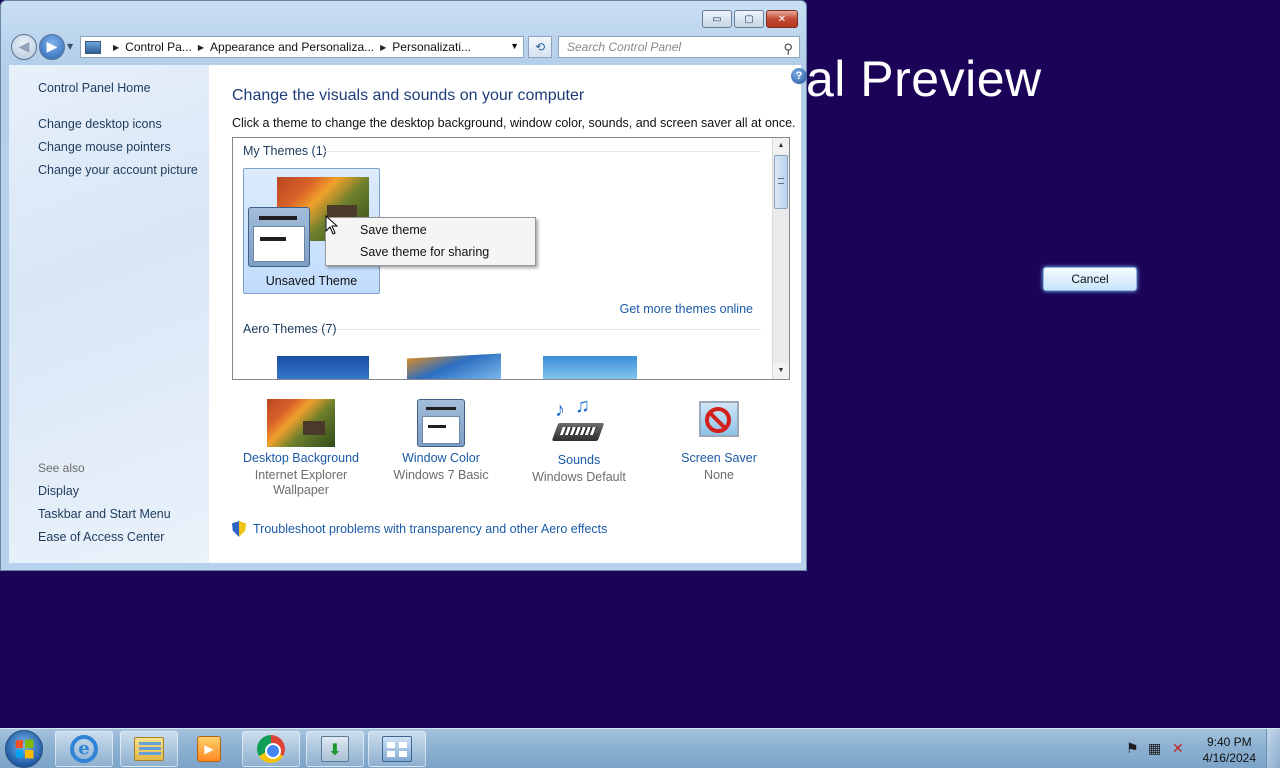  Describe the element at coordinates (441, 458) in the screenshot. I see `window-color-link: Window Color` at that location.